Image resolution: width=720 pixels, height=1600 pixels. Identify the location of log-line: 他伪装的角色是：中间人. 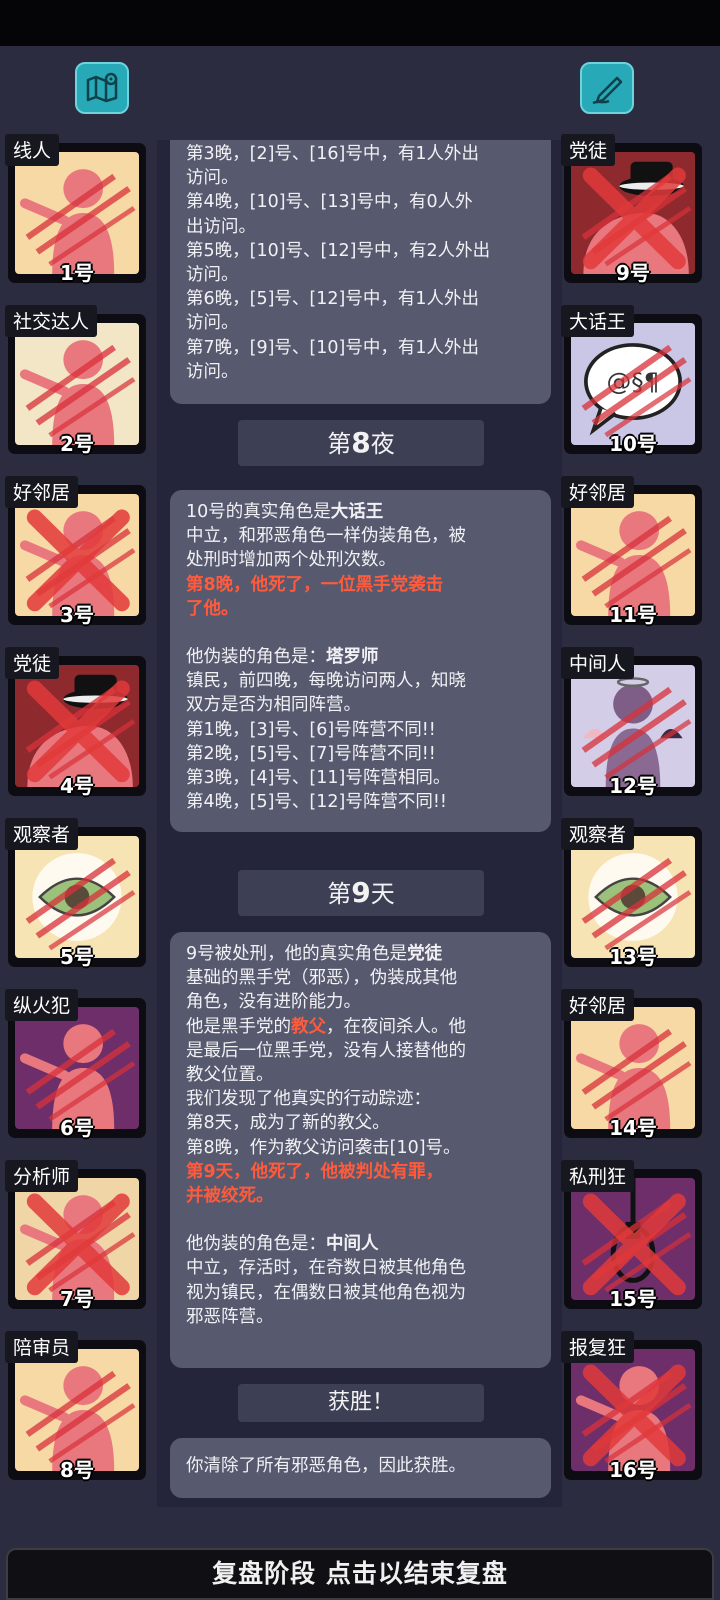
(360, 1244).